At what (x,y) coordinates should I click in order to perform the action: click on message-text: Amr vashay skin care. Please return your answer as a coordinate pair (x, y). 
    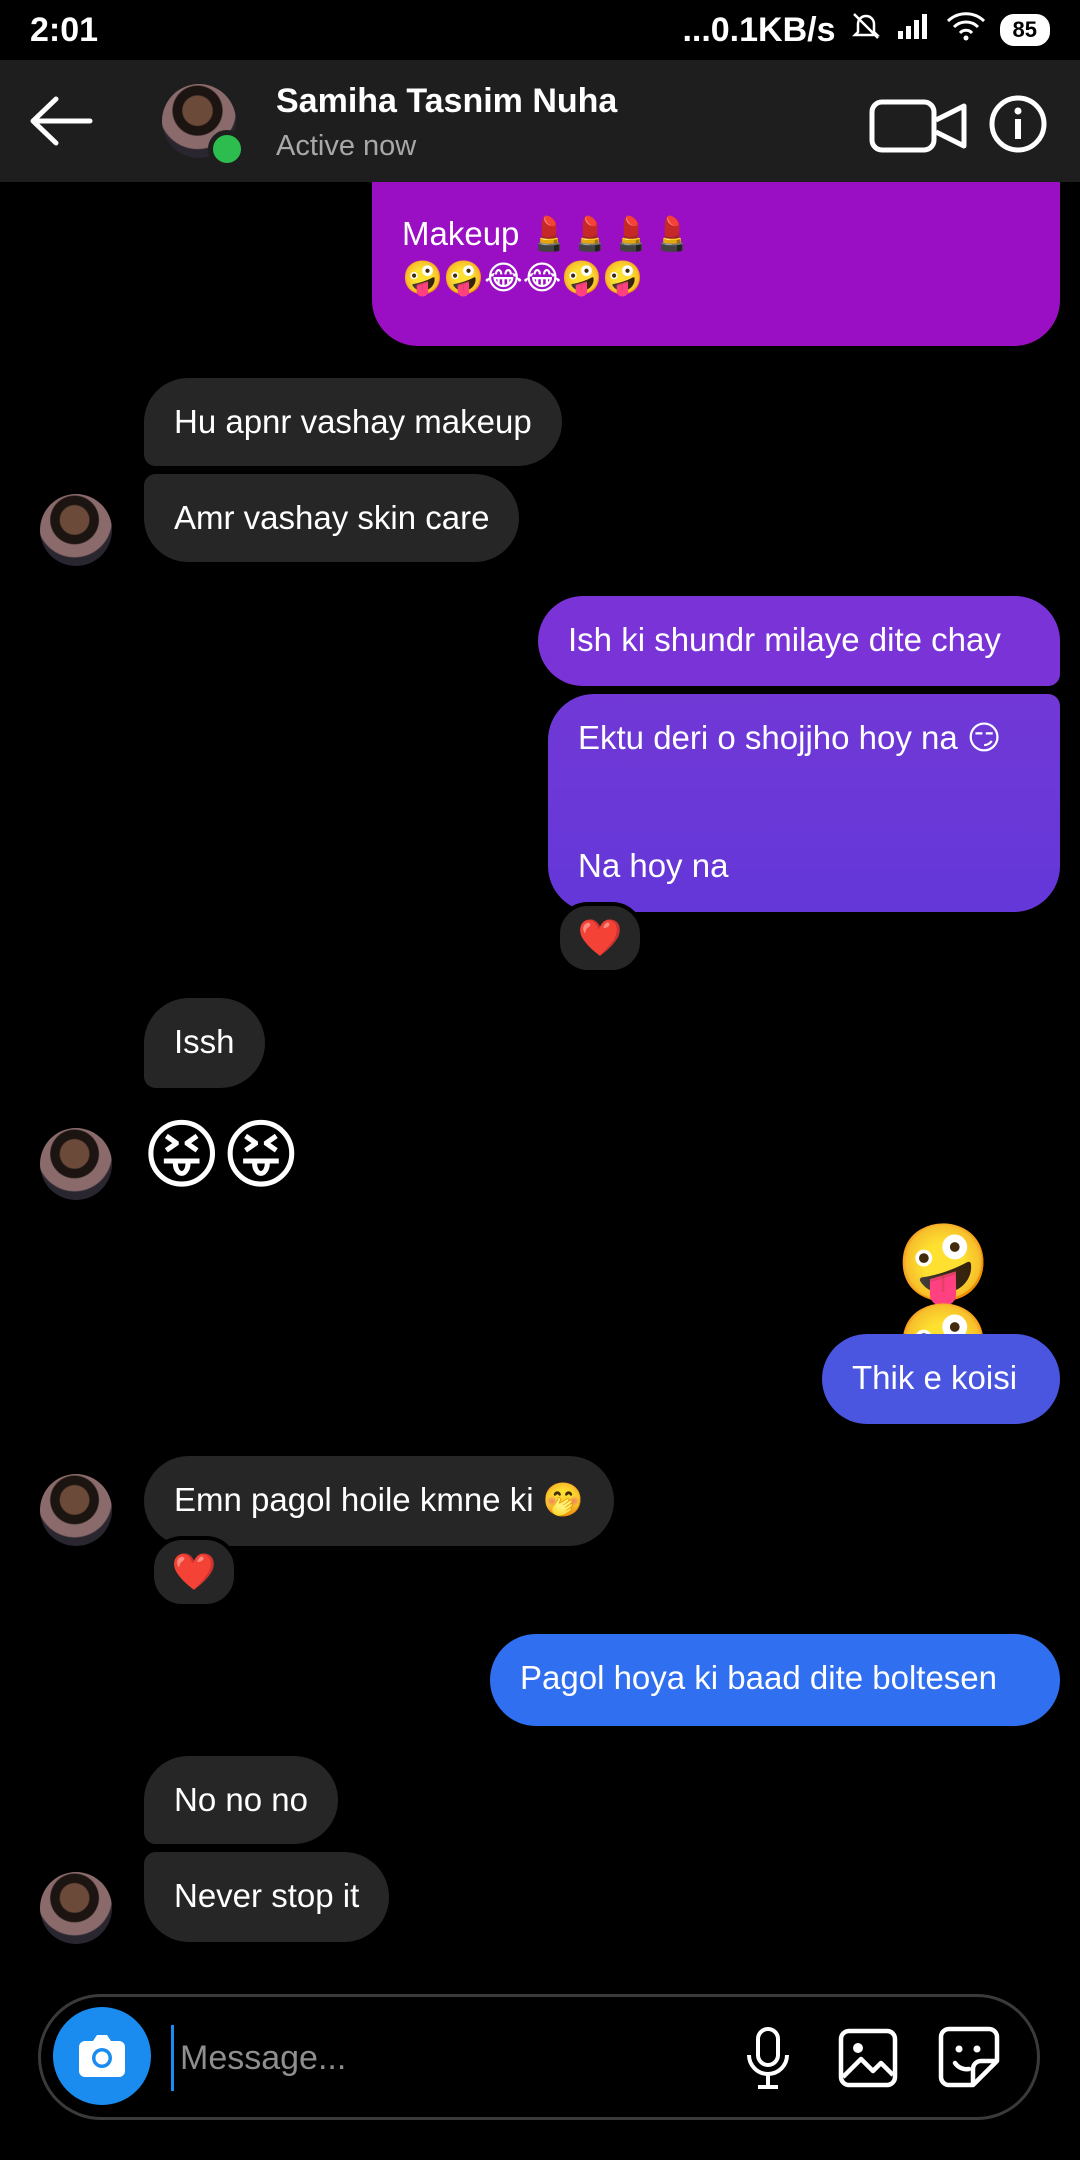
    Looking at the image, I should click on (332, 517).